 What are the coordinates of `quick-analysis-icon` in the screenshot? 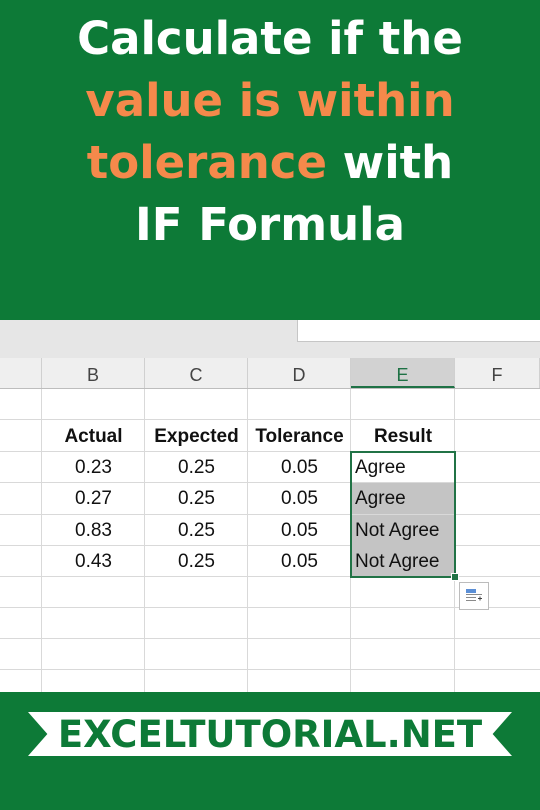 It's located at (474, 595).